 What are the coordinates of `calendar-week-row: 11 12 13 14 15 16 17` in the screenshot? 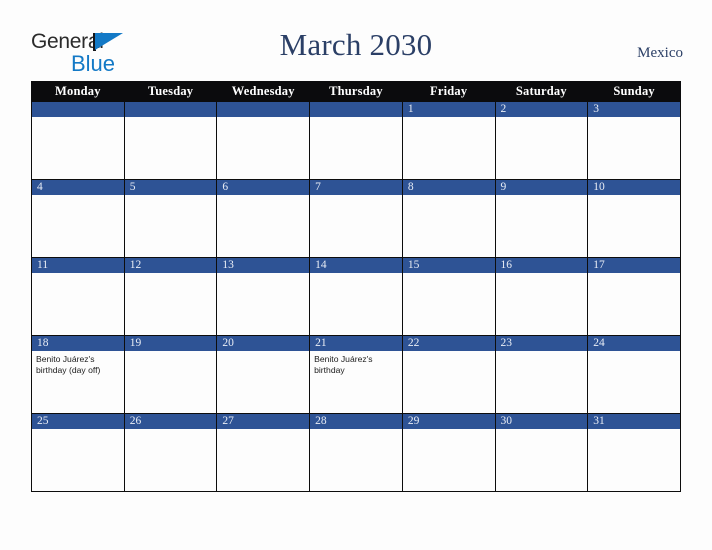 It's located at (356, 296).